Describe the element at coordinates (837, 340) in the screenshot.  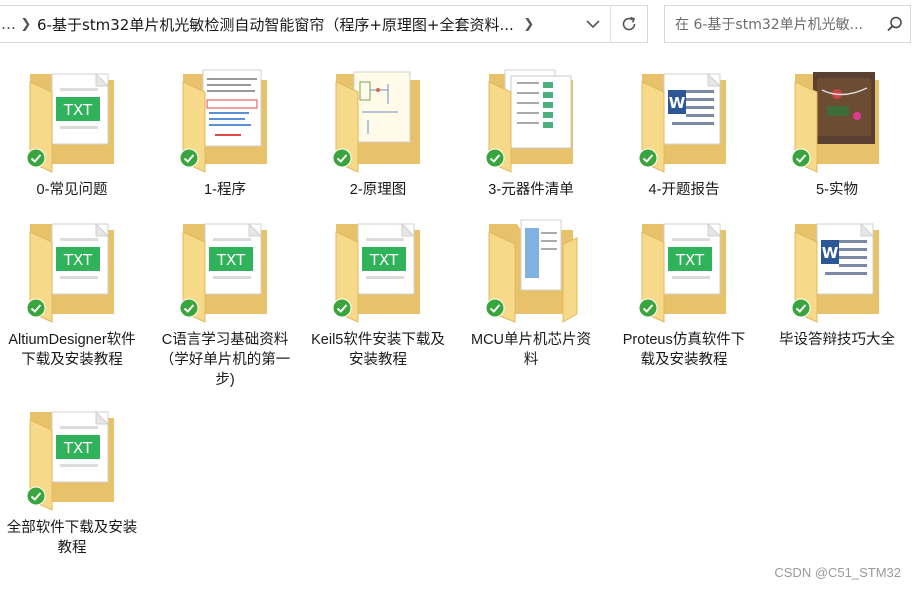
I see `folder-label: 毕设答辩技巧大全` at that location.